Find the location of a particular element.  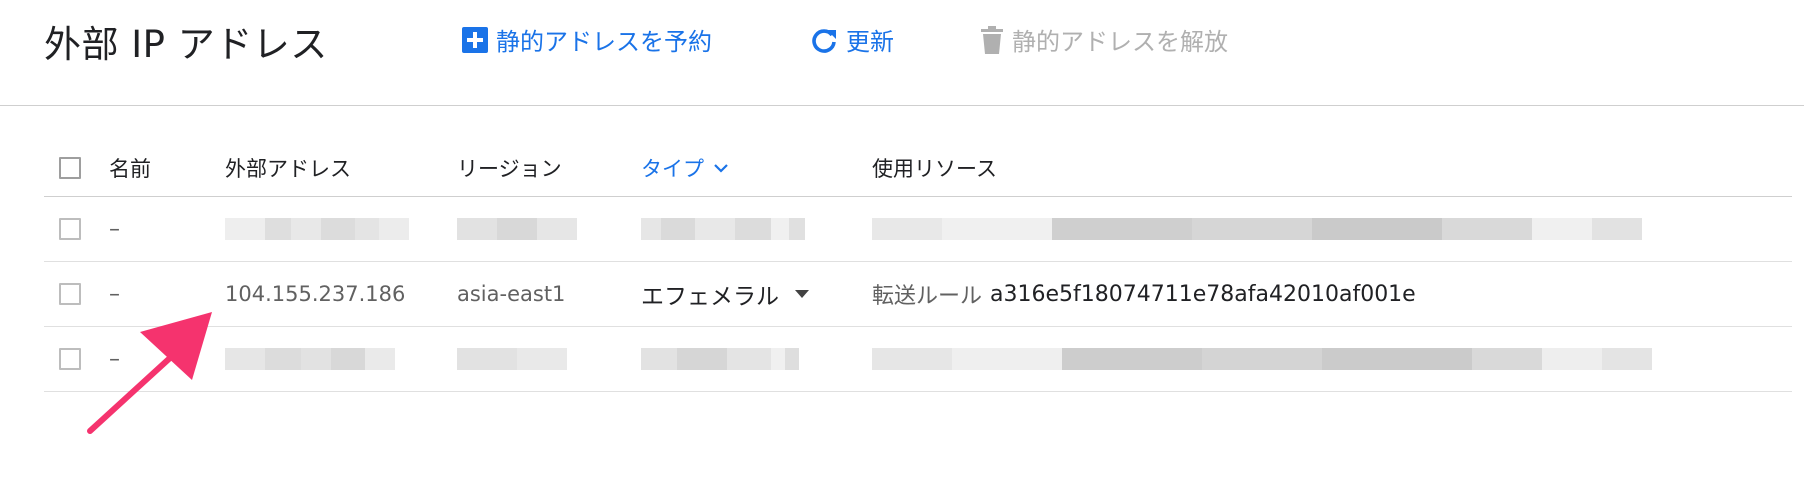

page-title: 外部 IP アドレス is located at coordinates (186, 44).